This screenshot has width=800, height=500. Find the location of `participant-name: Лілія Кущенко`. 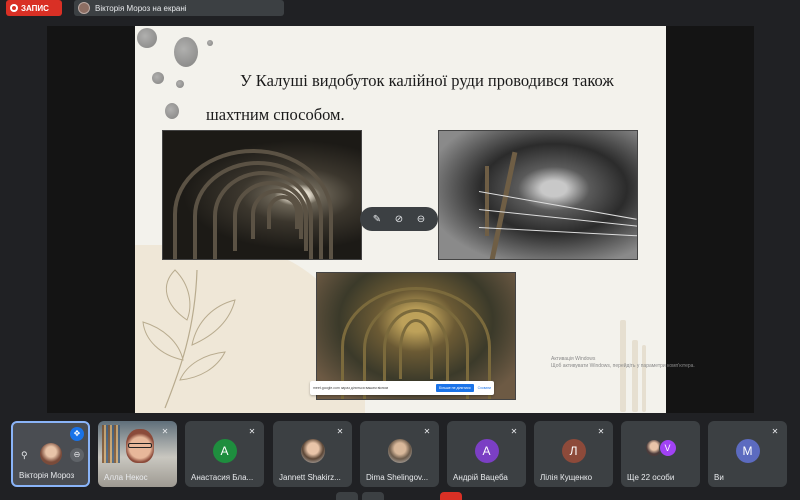

participant-name: Лілія Кущенко is located at coordinates (566, 477).